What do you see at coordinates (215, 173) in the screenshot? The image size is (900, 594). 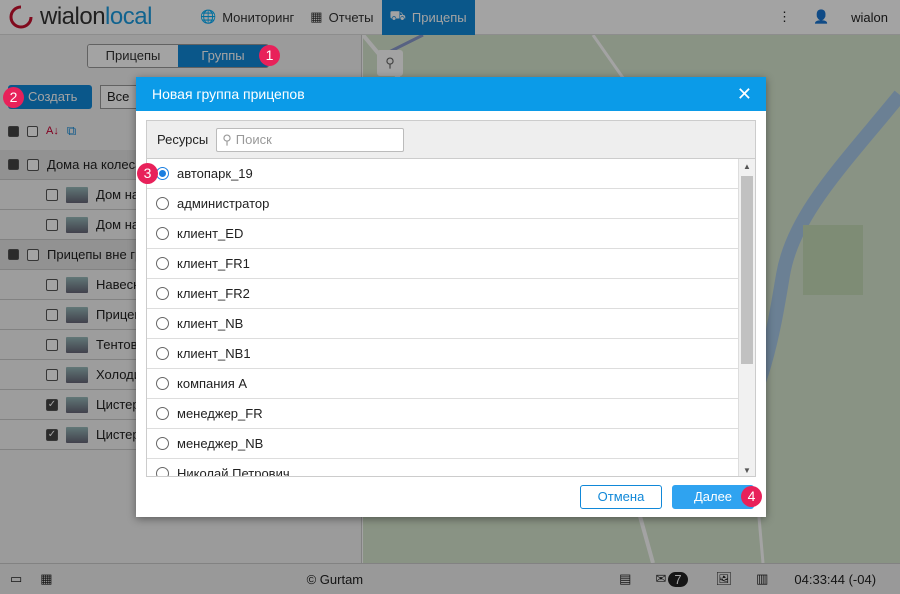 I see `resource-name: автопарк_19` at bounding box center [215, 173].